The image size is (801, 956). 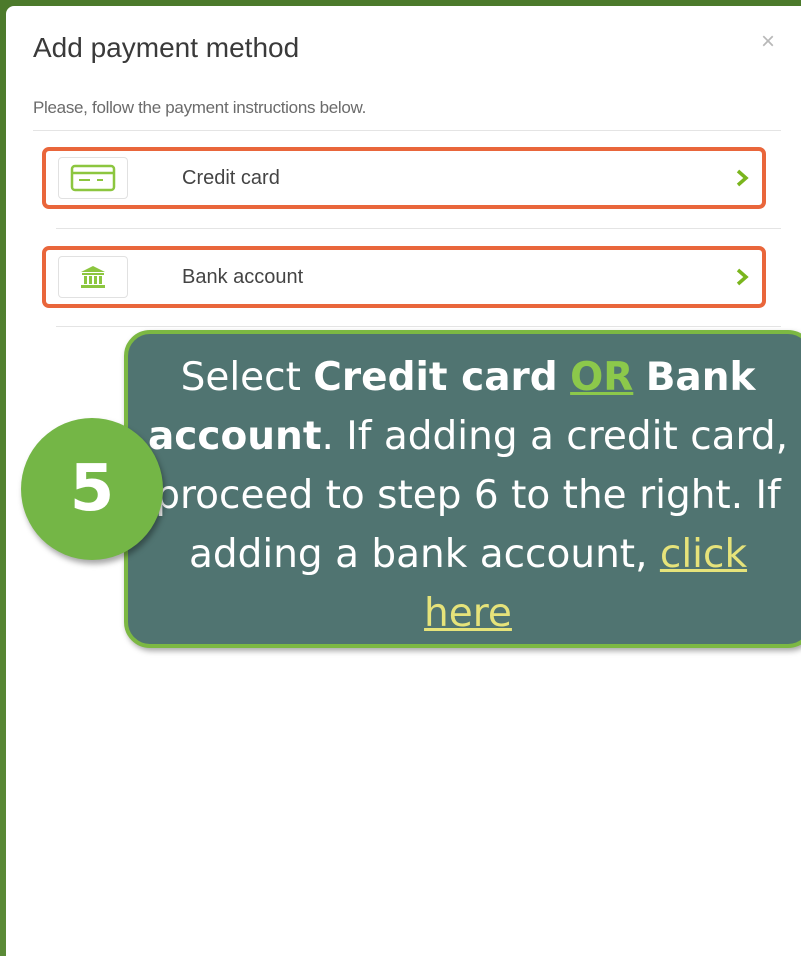 I want to click on modal-title: Add payment method, so click(x=166, y=47).